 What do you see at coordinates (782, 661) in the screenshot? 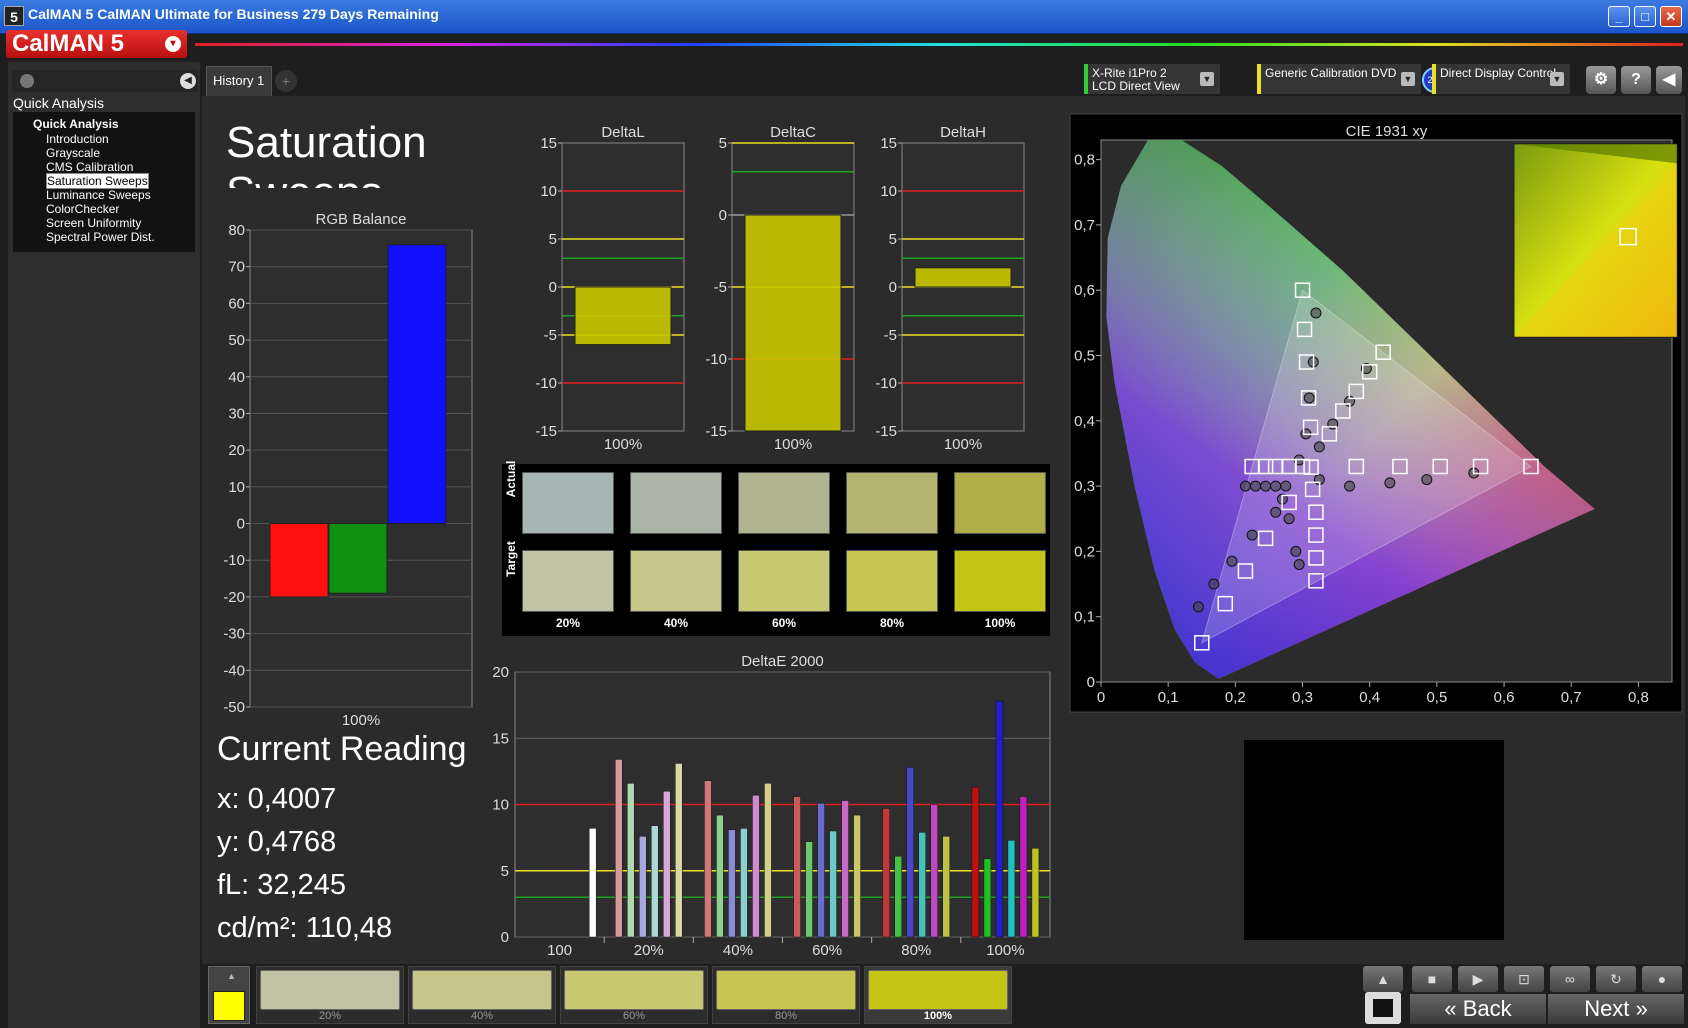
I see `chart-title: DeltaE 2000` at bounding box center [782, 661].